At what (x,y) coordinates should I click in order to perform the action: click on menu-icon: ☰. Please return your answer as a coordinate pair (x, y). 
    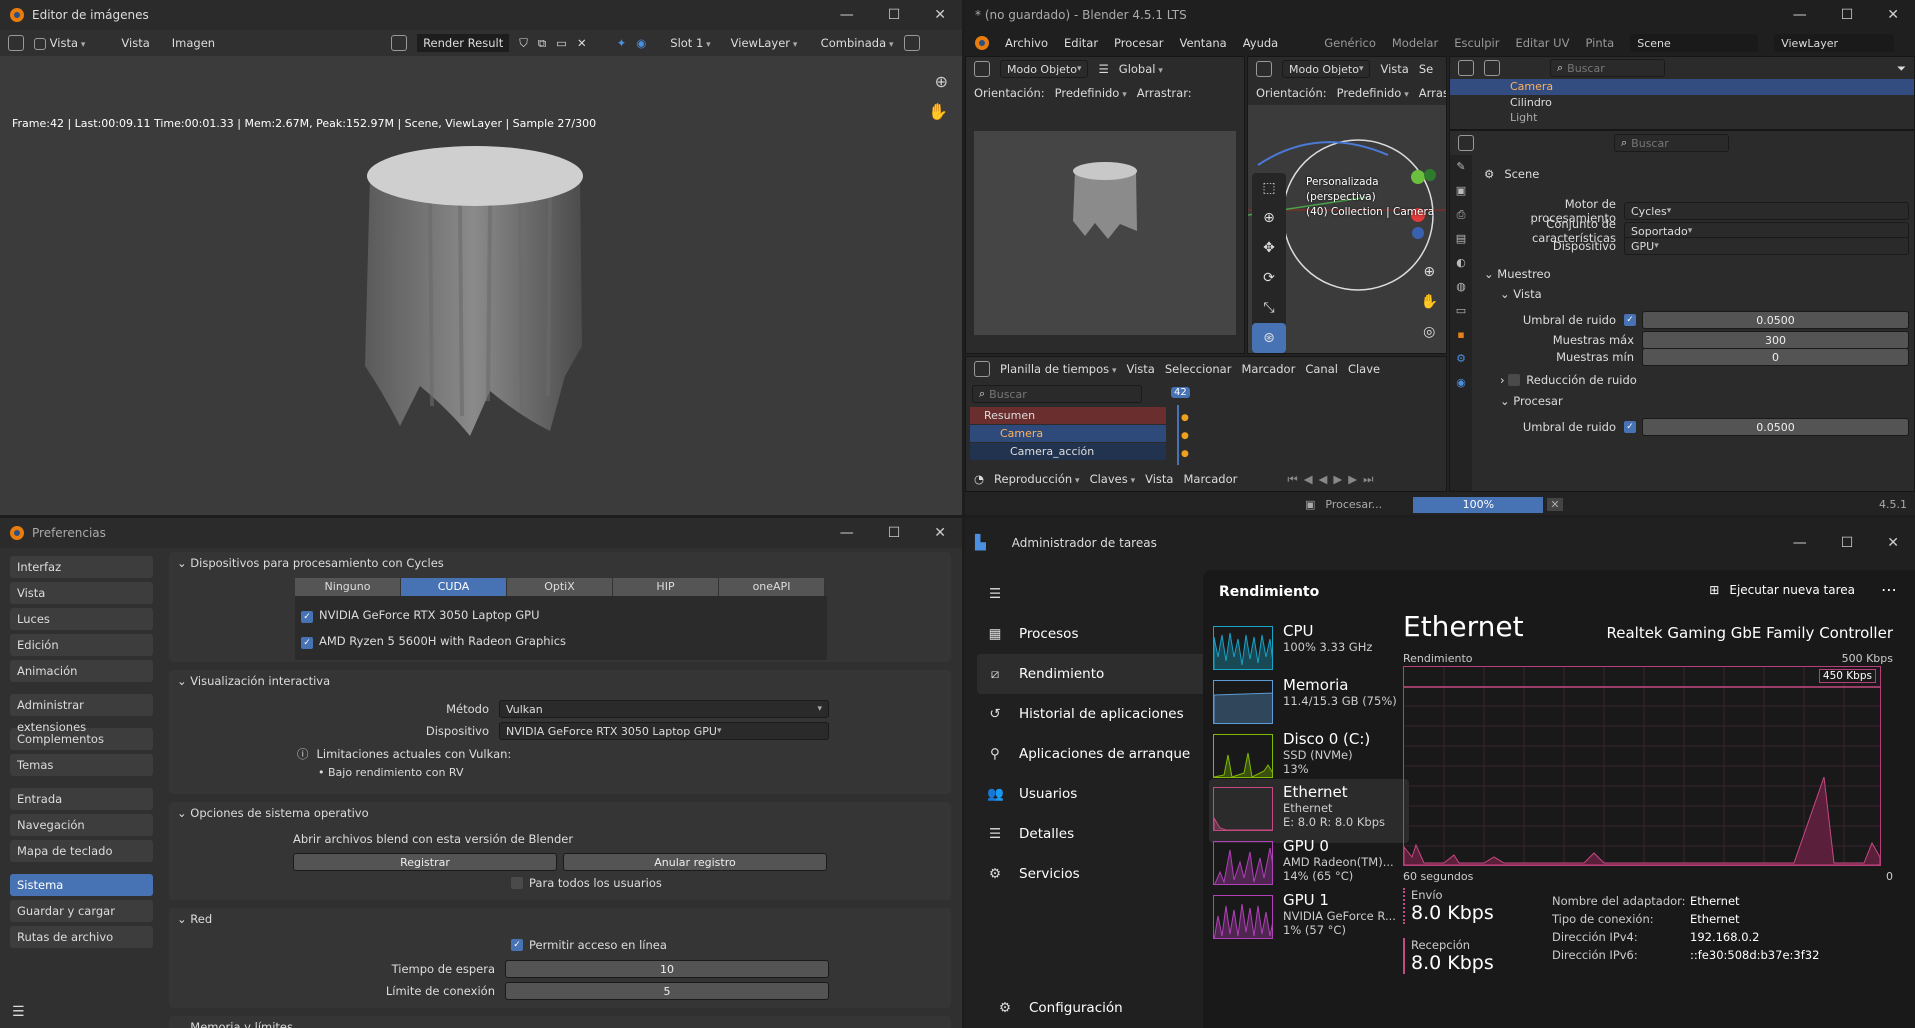
    Looking at the image, I should click on (1103, 69).